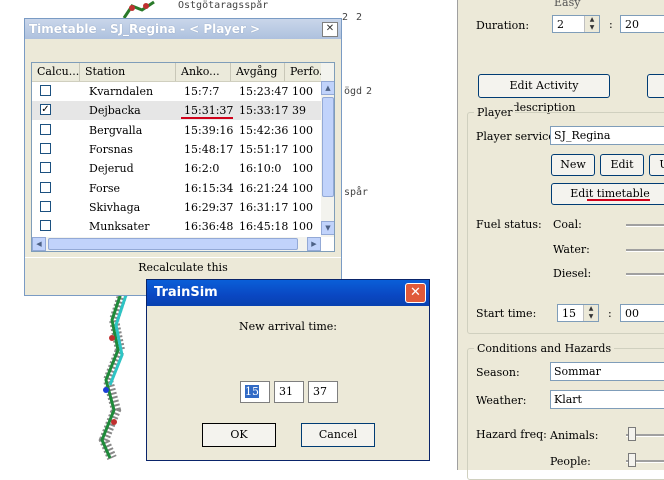 Image resolution: width=664 pixels, height=480 pixels. What do you see at coordinates (495, 112) in the screenshot?
I see `player-group-title: Player` at bounding box center [495, 112].